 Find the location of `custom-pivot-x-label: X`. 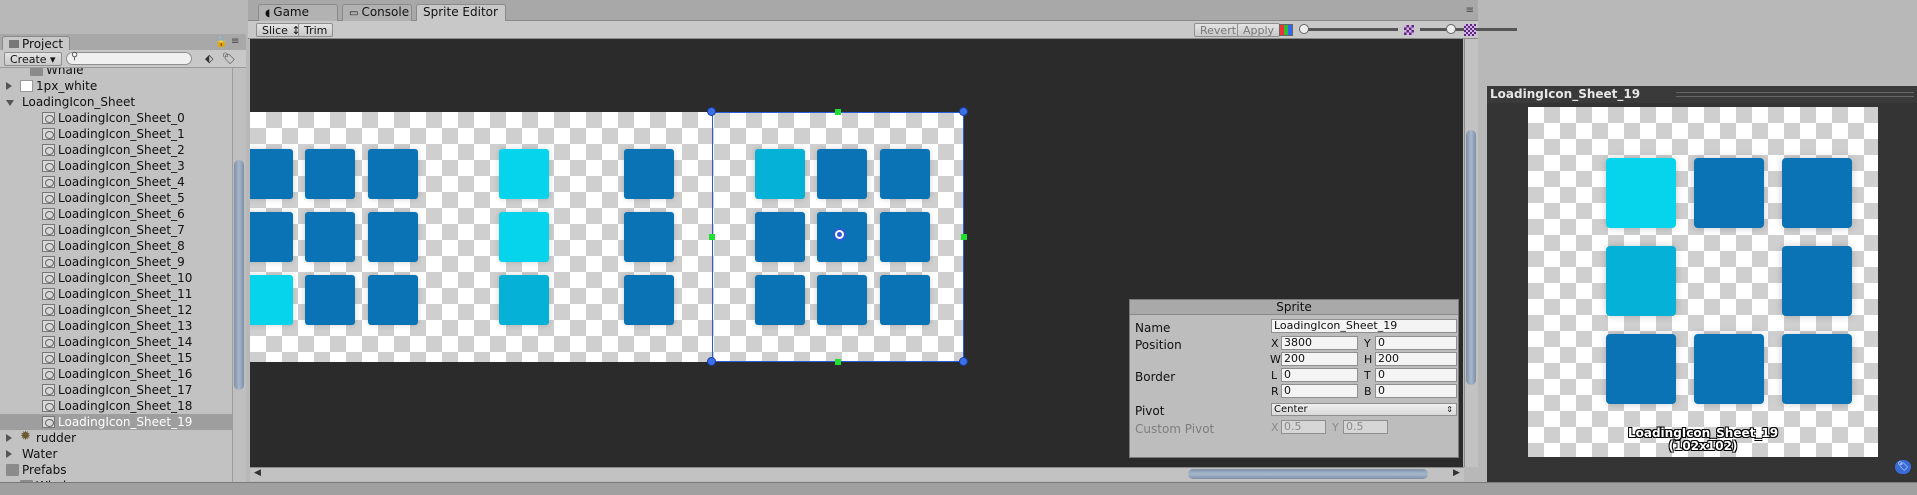

custom-pivot-x-label: X is located at coordinates (1275, 427).